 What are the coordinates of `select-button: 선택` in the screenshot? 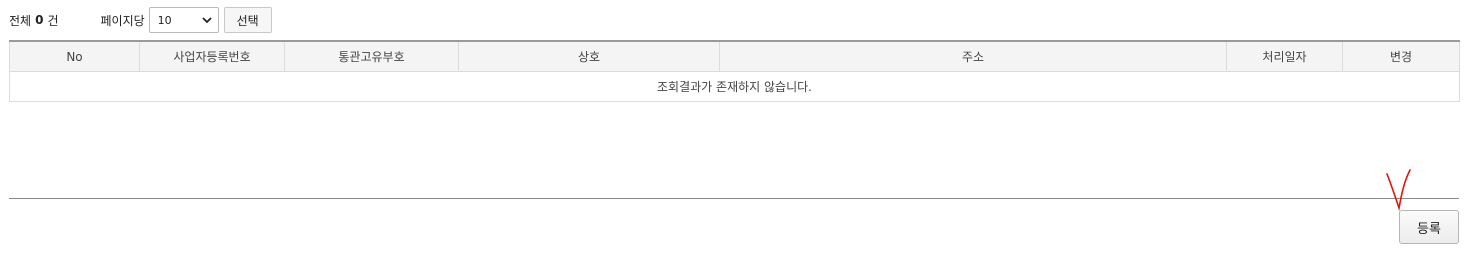 It's located at (247, 20).